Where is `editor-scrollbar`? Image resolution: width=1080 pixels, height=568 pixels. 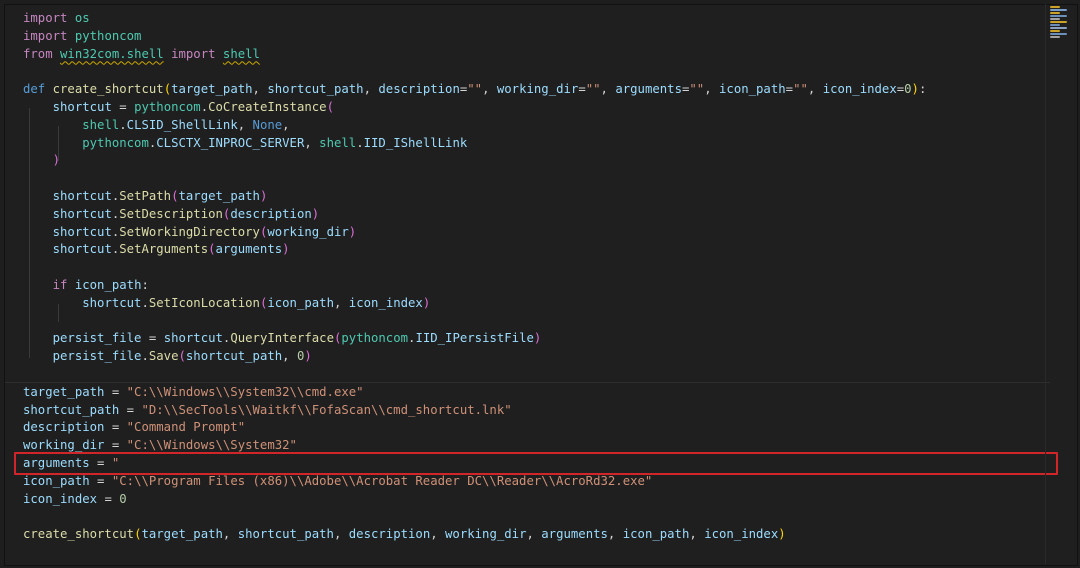
editor-scrollbar is located at coordinates (1045, 284).